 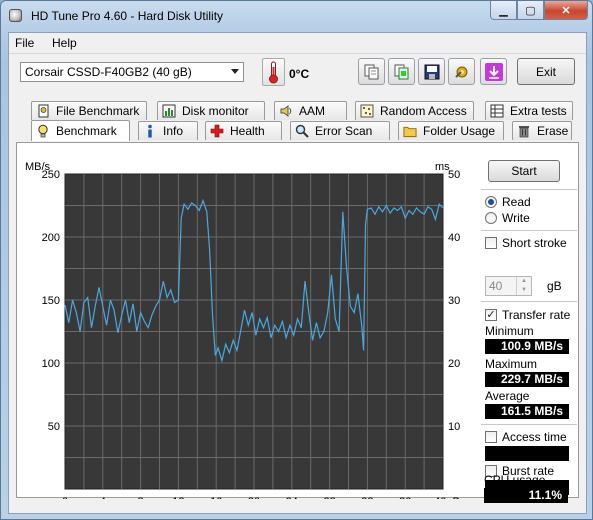 What do you see at coordinates (367, 111) in the screenshot?
I see `random-access-icon` at bounding box center [367, 111].